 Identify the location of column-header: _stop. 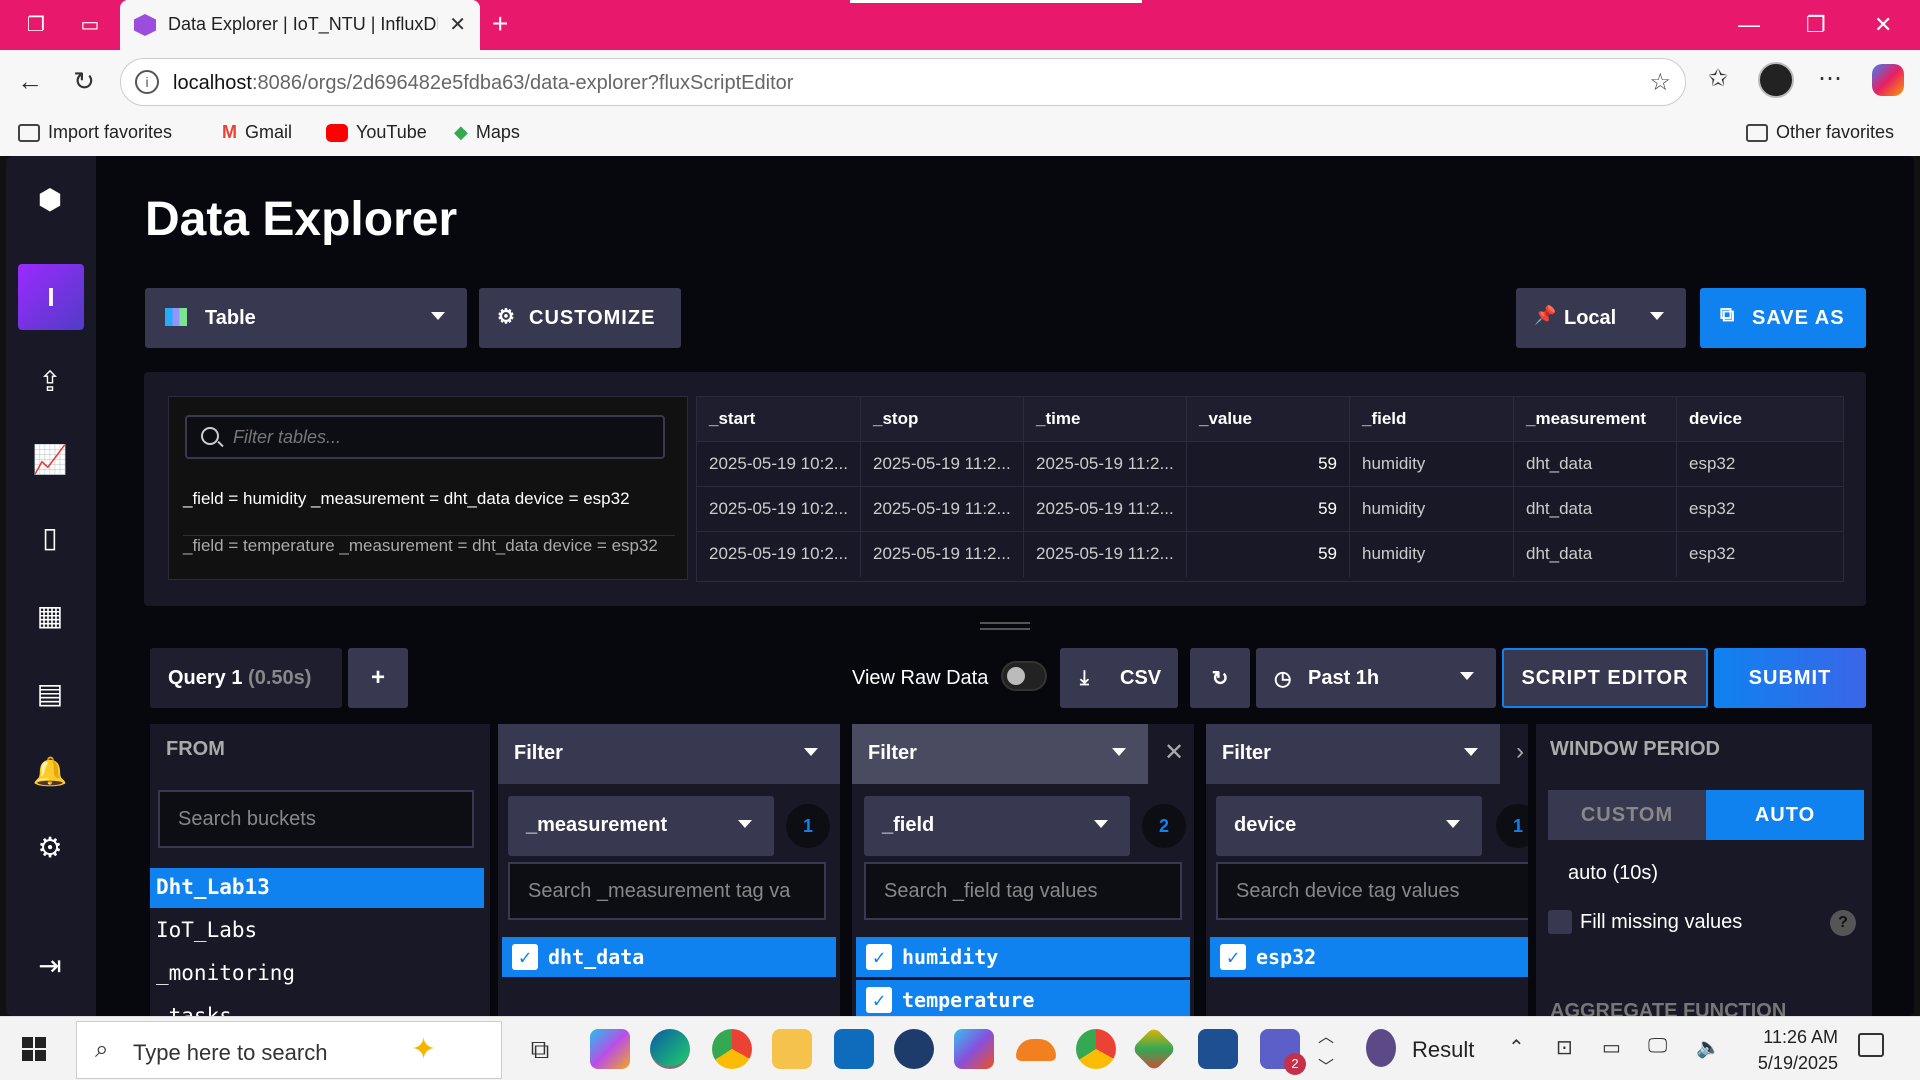
(942, 419).